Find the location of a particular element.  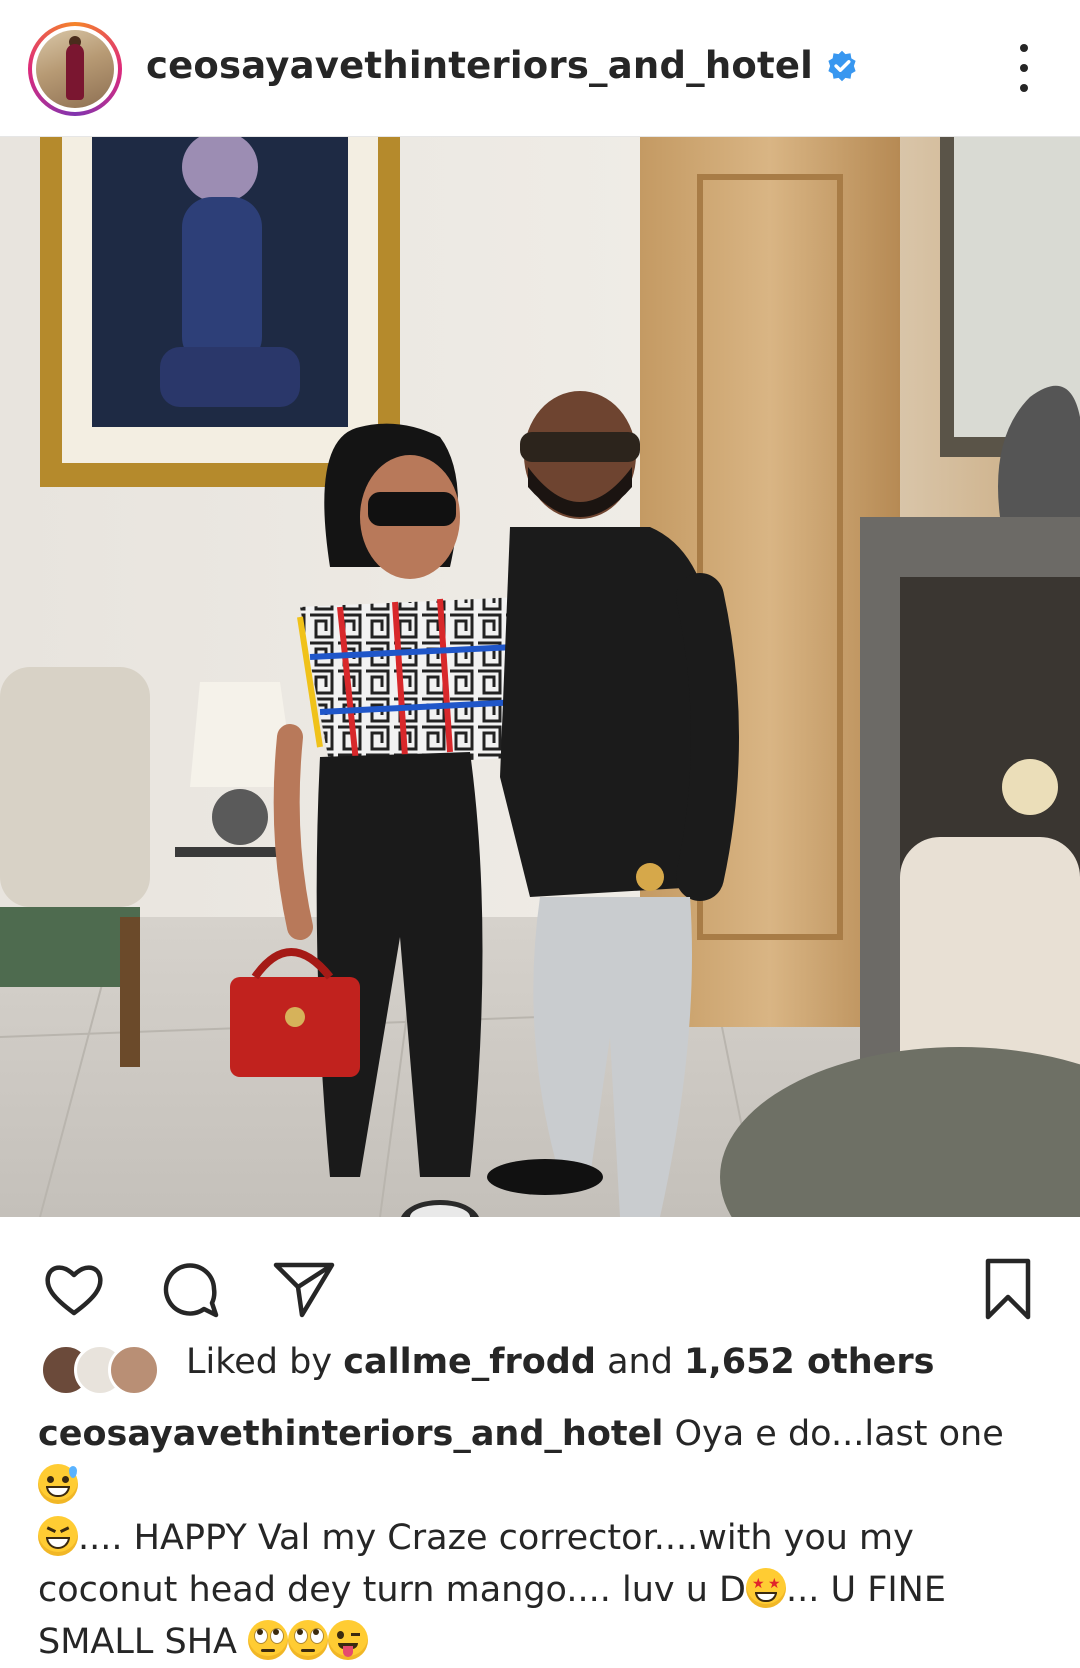

liker-avatars is located at coordinates (105, 1370).